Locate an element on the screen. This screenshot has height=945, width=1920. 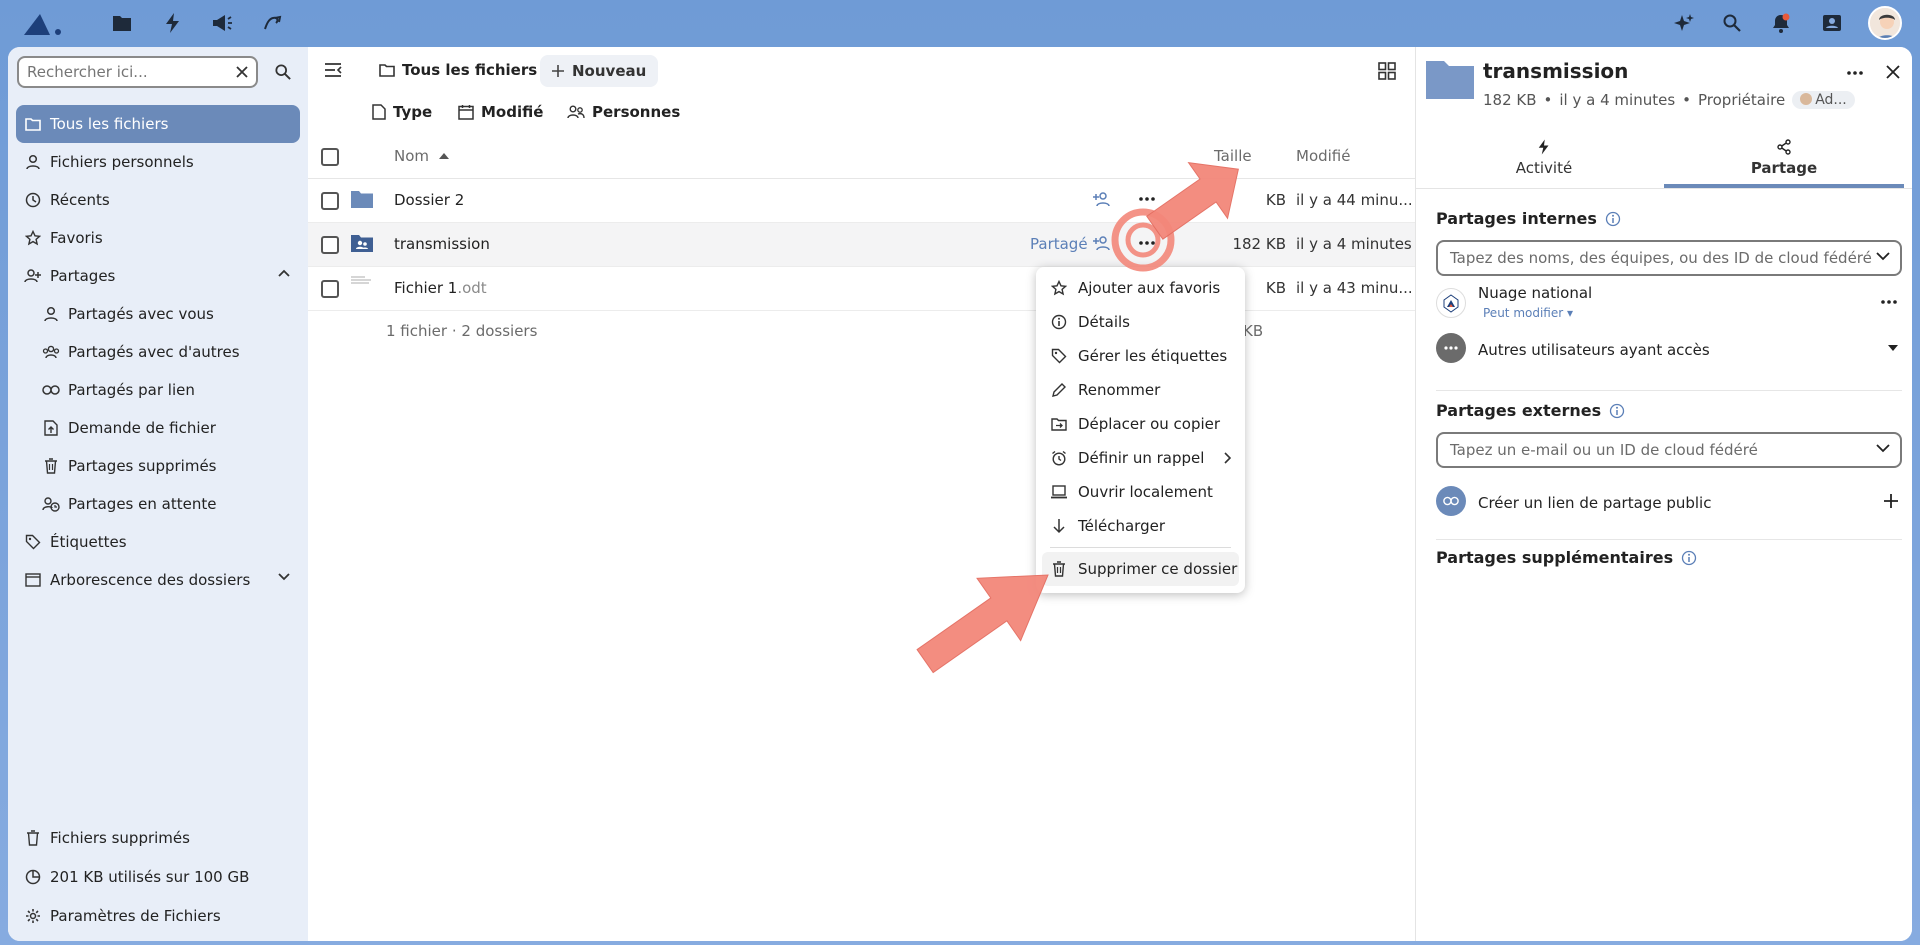
nav-deleted-files: Fichiers supprimés is located at coordinates (158, 837).